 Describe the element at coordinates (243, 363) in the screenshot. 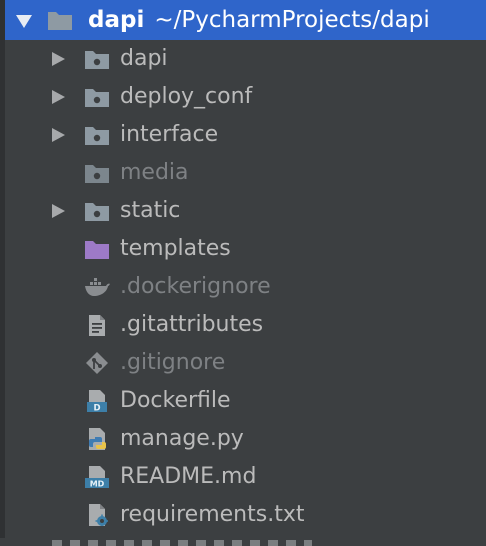

I see `tree-item-gitignore: .gitignore` at that location.